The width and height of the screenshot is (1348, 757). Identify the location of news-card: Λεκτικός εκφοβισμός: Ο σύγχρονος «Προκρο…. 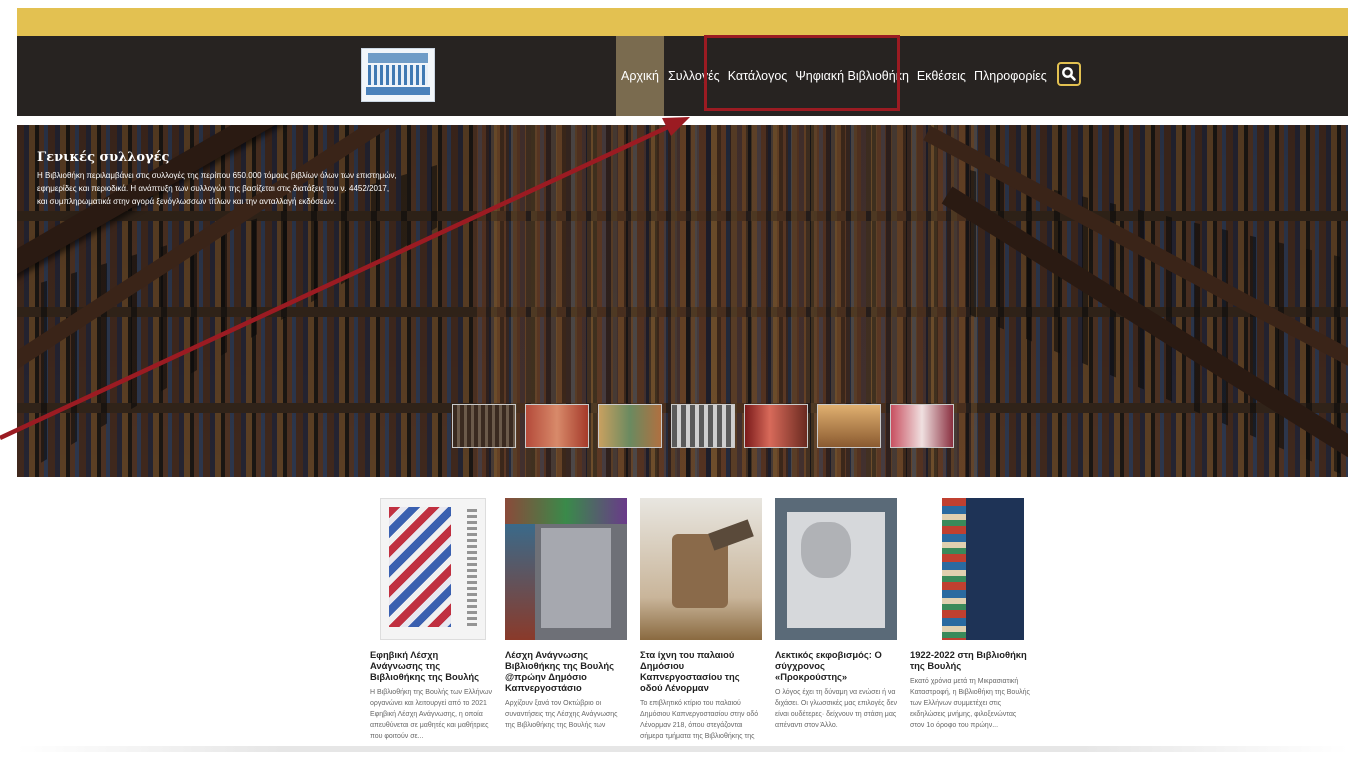
(836, 620).